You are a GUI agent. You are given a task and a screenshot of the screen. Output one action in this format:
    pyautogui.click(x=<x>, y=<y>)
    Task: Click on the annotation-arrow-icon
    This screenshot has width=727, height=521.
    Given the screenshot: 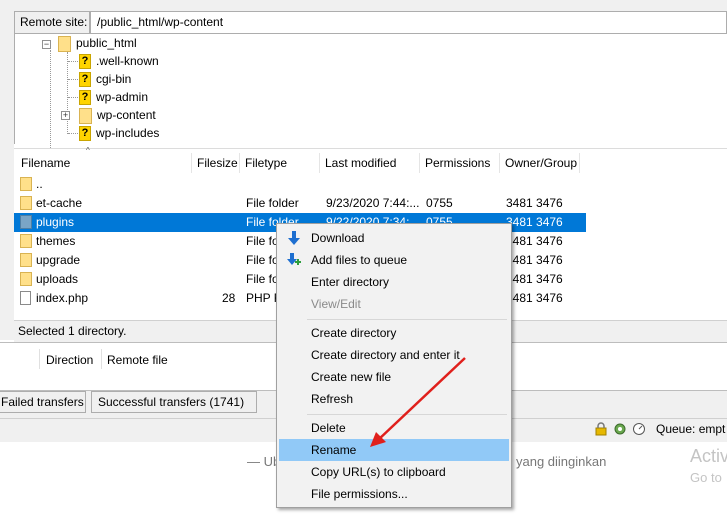 What is the action you would take?
    pyautogui.click(x=418, y=402)
    